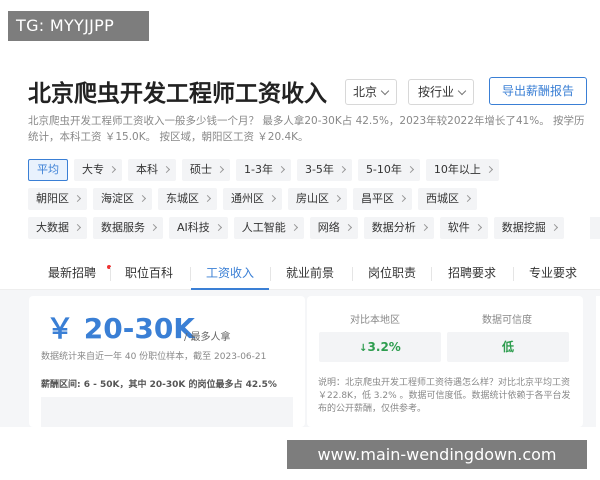 The image size is (600, 480). I want to click on filter-chip-label: 平均, so click(48, 169).